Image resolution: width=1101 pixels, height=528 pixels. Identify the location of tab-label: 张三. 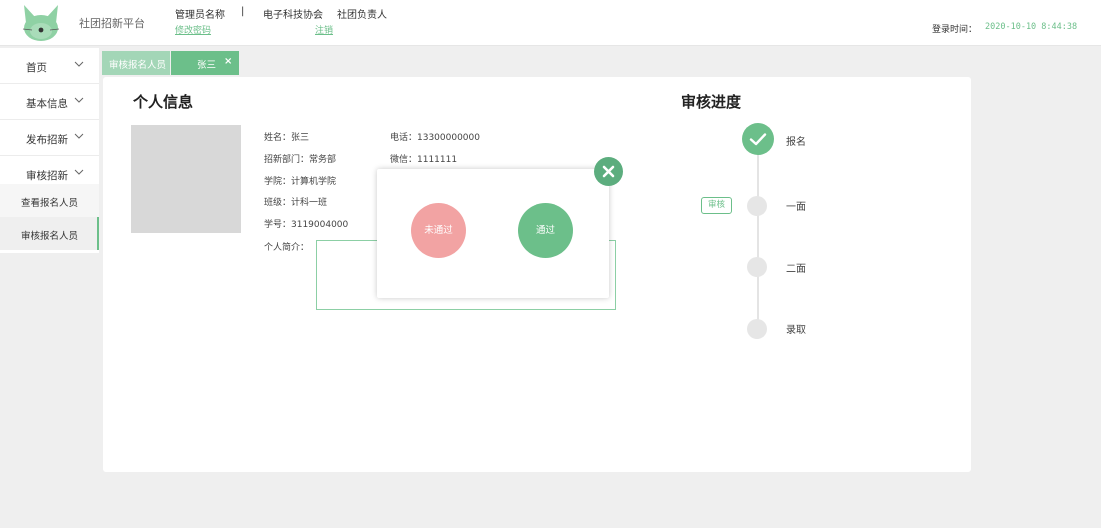
(207, 65).